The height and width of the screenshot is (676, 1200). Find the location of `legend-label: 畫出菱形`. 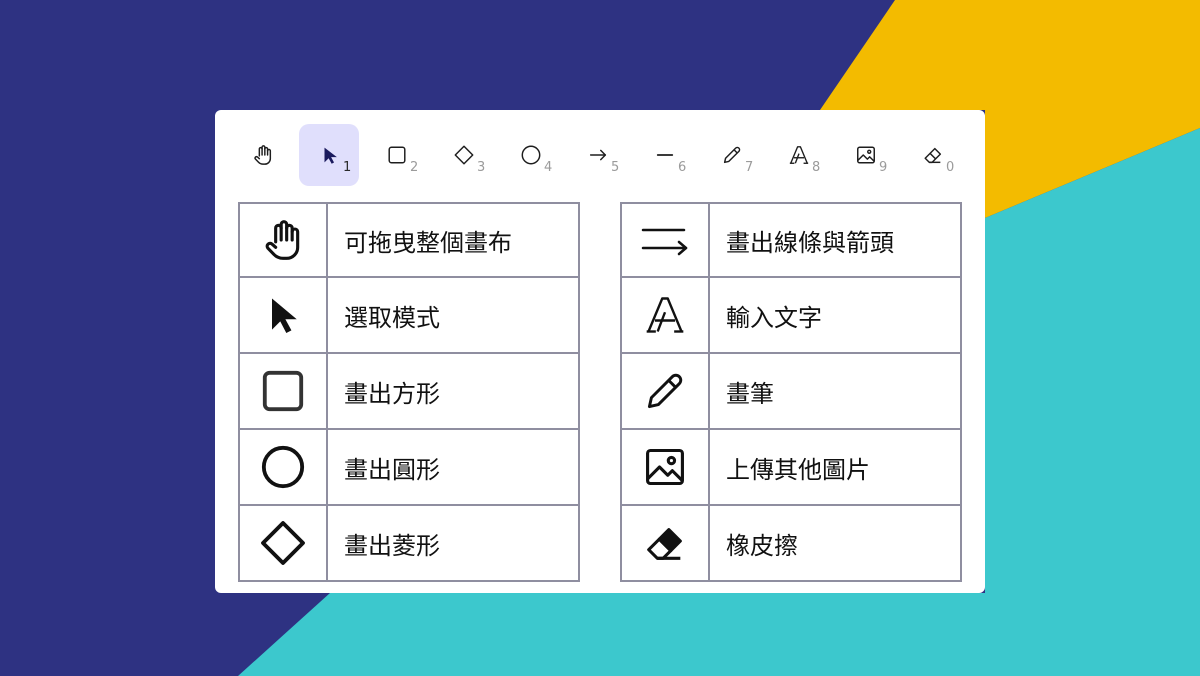

legend-label: 畫出菱形 is located at coordinates (453, 543).